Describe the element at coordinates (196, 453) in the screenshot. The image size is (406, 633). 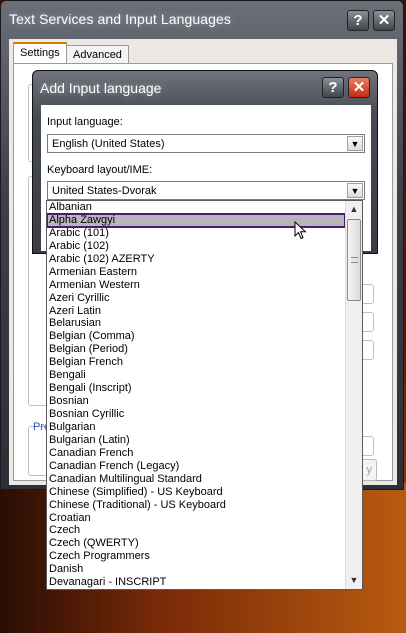
I see `list-item: Canadian French` at that location.